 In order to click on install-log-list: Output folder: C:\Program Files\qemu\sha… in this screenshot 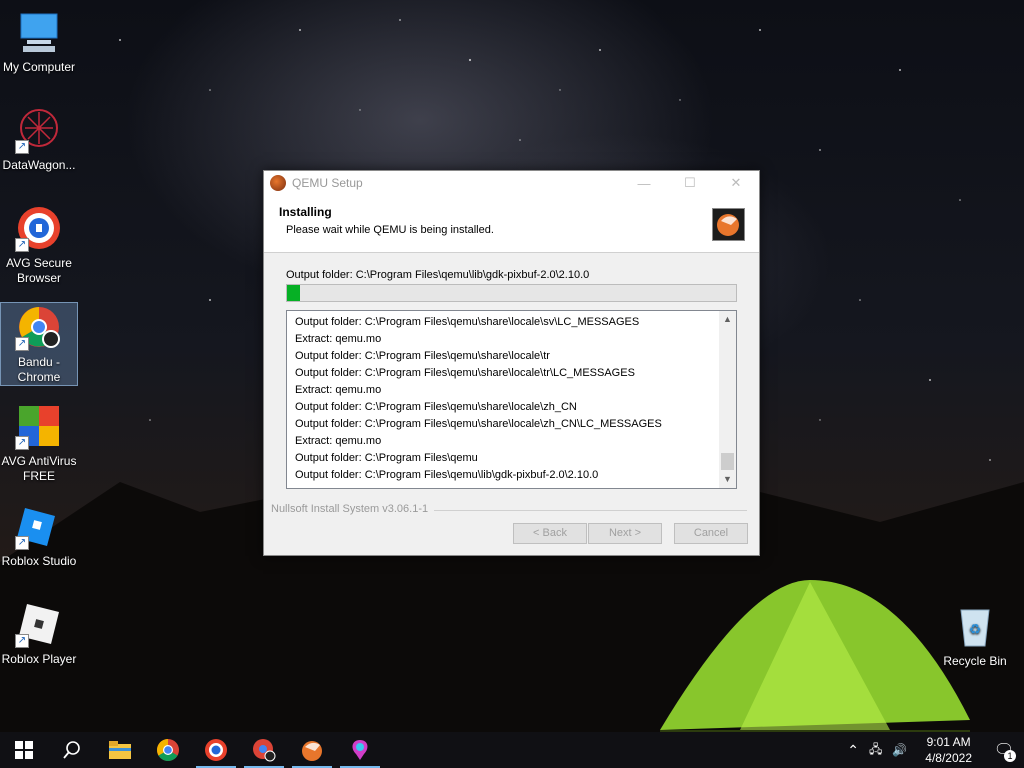, I will do `click(511, 399)`.